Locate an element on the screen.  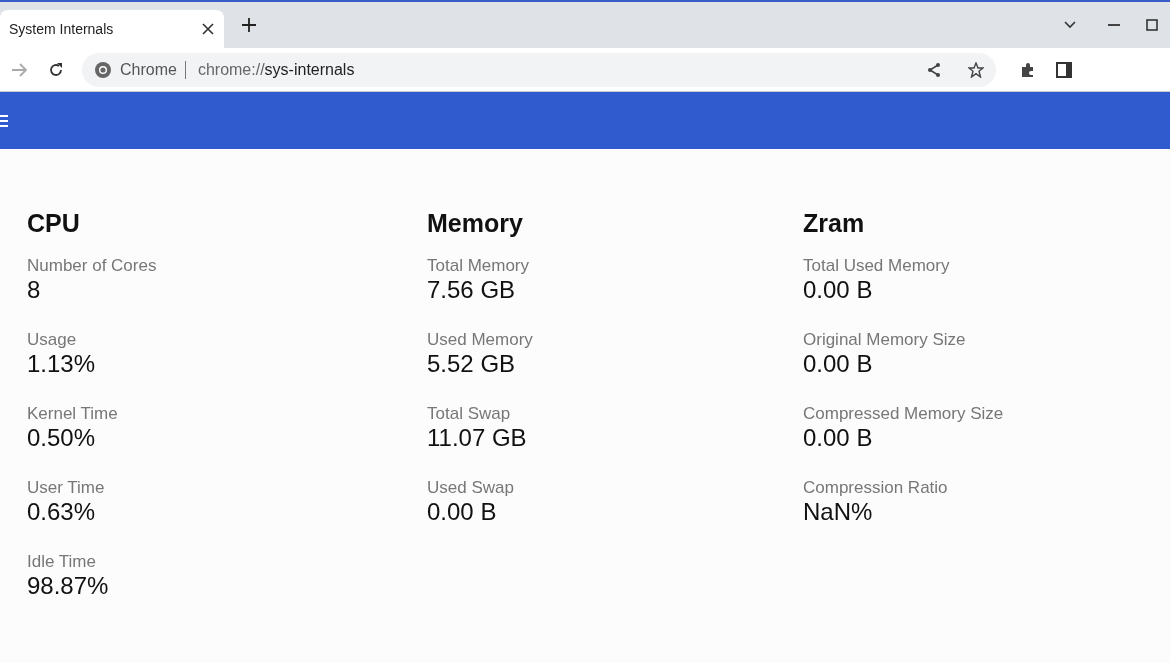
stat-value: 0.63% is located at coordinates (62, 512).